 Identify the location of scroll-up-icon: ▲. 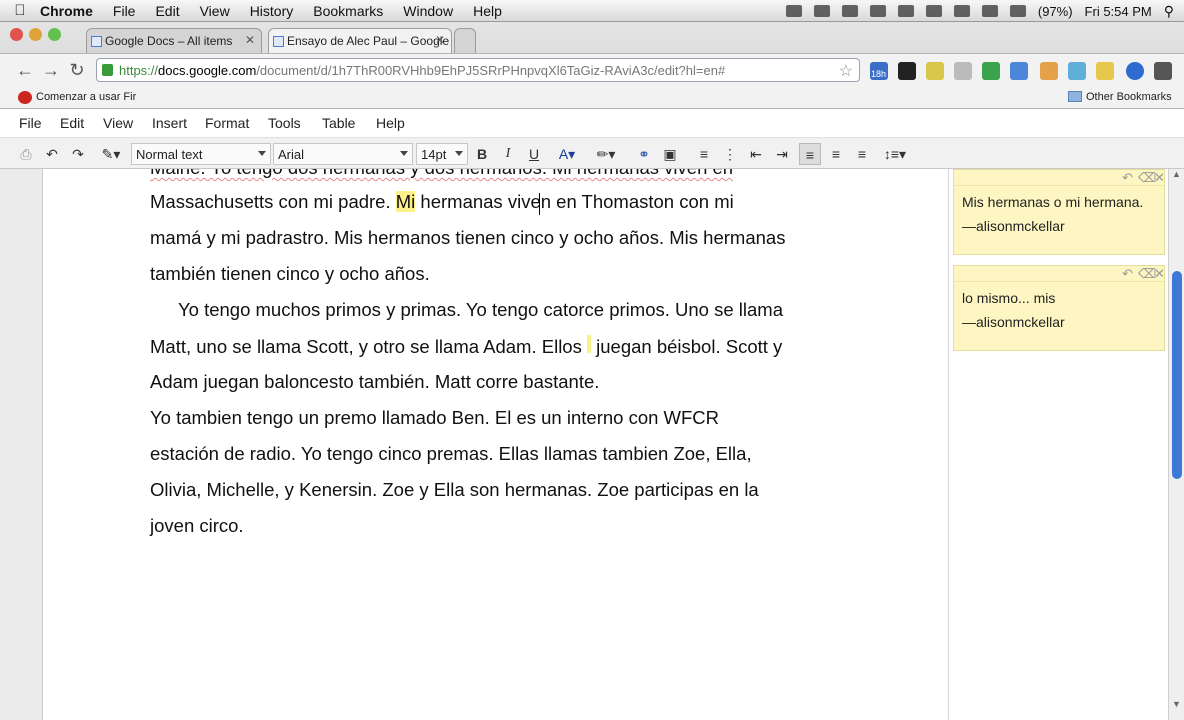
(1176, 174).